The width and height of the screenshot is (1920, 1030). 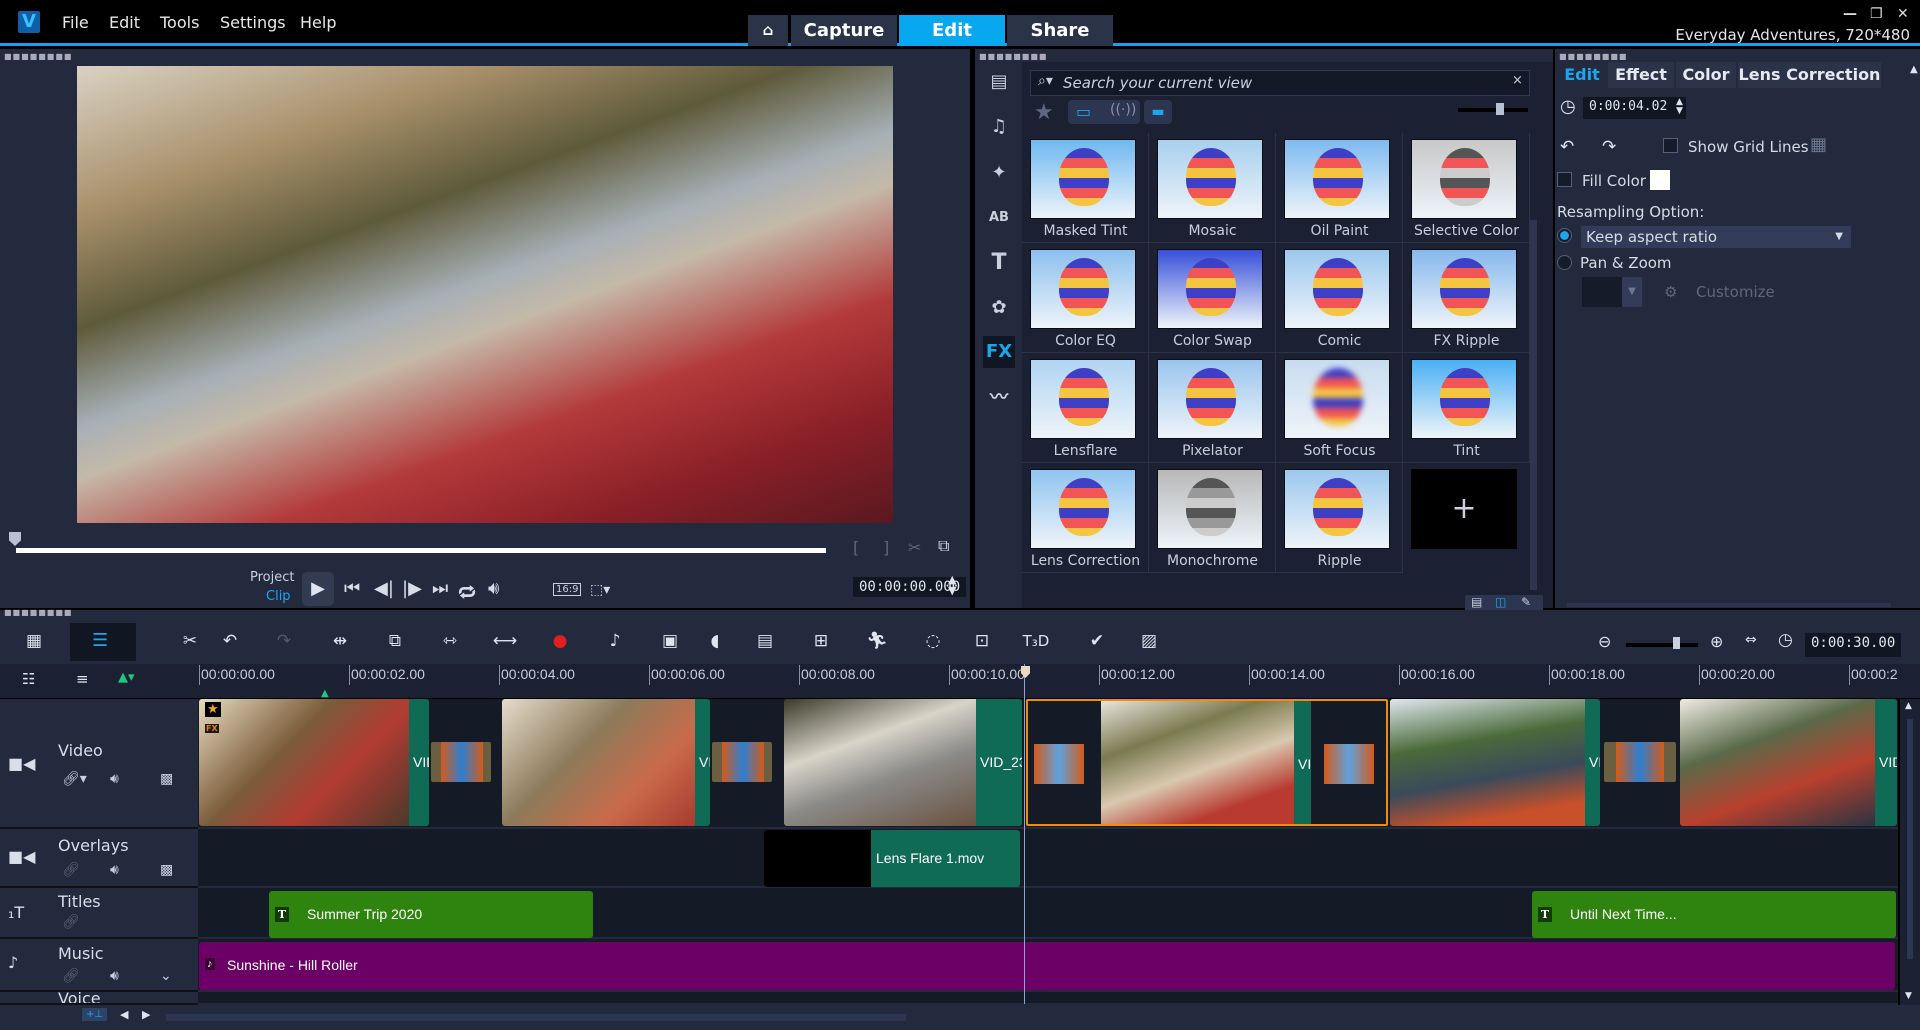 What do you see at coordinates (999, 398) in the screenshot?
I see `path-icon: 〰` at bounding box center [999, 398].